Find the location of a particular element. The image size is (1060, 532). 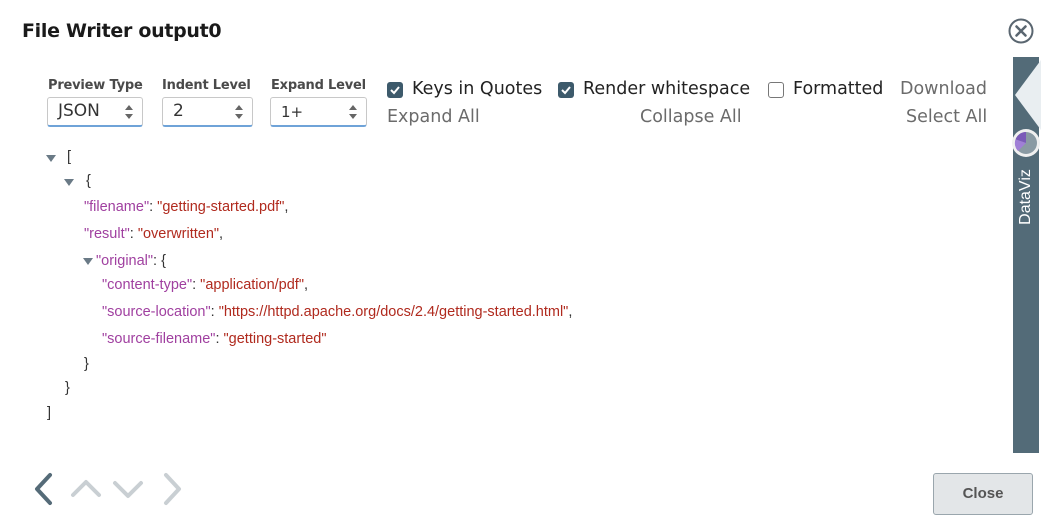

render-whitespace-checkbox is located at coordinates (566, 90).